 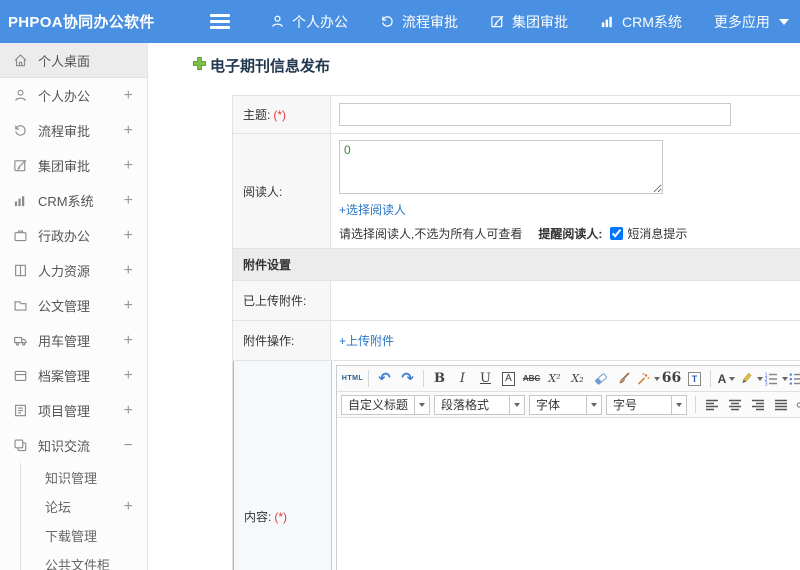 I want to click on nav-workflow-approval: 流程审批, so click(x=419, y=22).